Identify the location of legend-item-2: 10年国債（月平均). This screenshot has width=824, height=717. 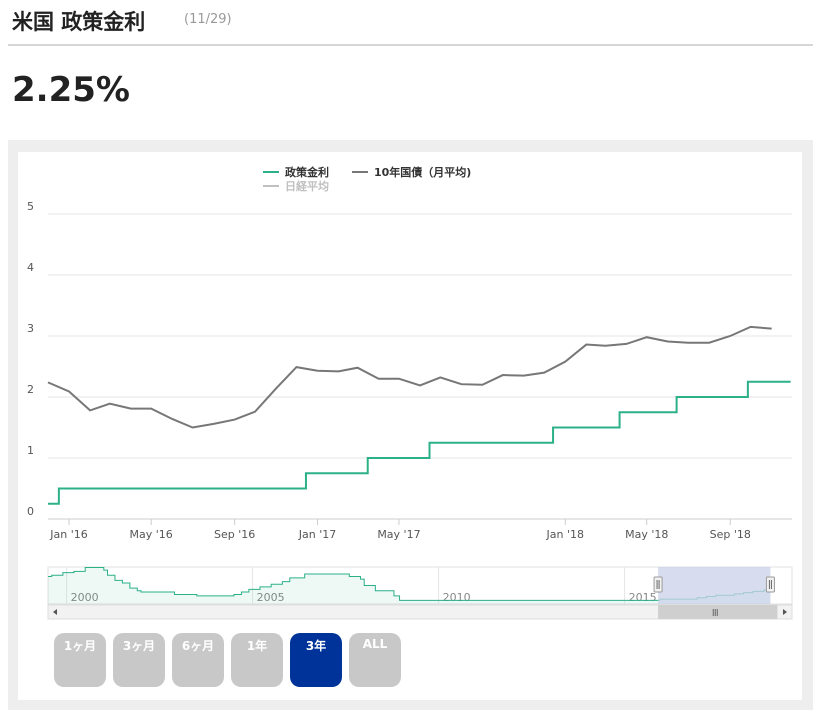
(422, 172).